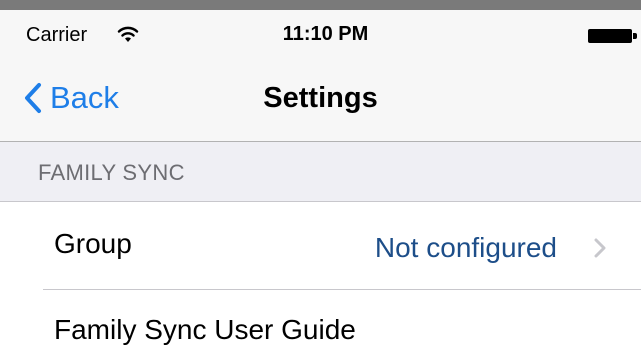 Image resolution: width=641 pixels, height=350 pixels. Describe the element at coordinates (325, 34) in the screenshot. I see `clock: 11:10 PM` at that location.